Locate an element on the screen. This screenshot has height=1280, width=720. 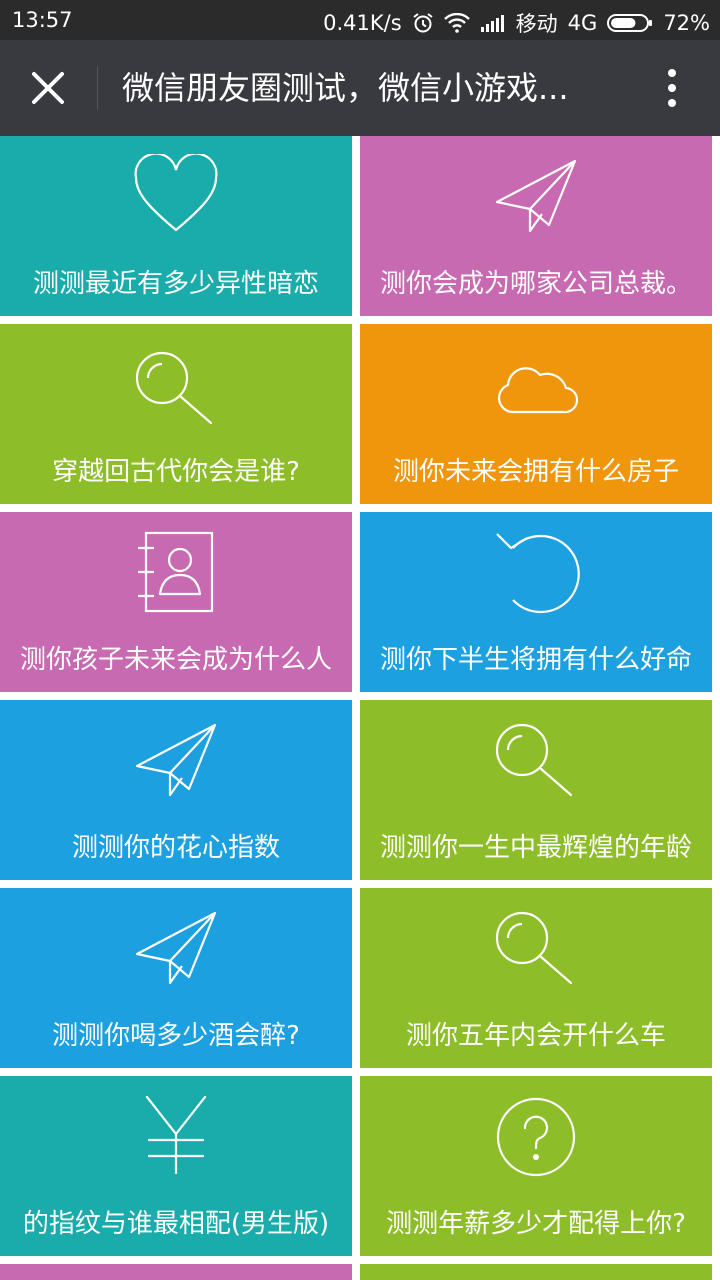
battery-percent: 72% is located at coordinates (686, 23).